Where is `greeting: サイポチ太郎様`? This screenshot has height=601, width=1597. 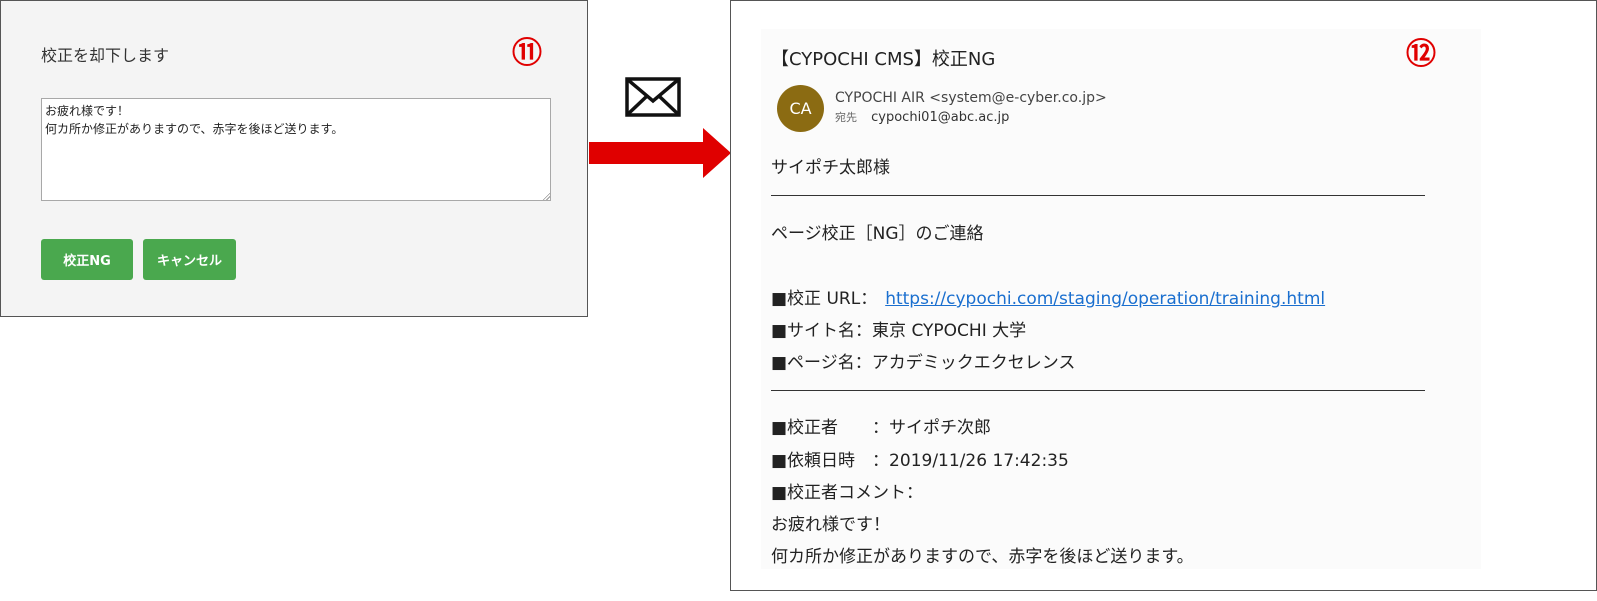
greeting: サイポチ太郎様 is located at coordinates (830, 168).